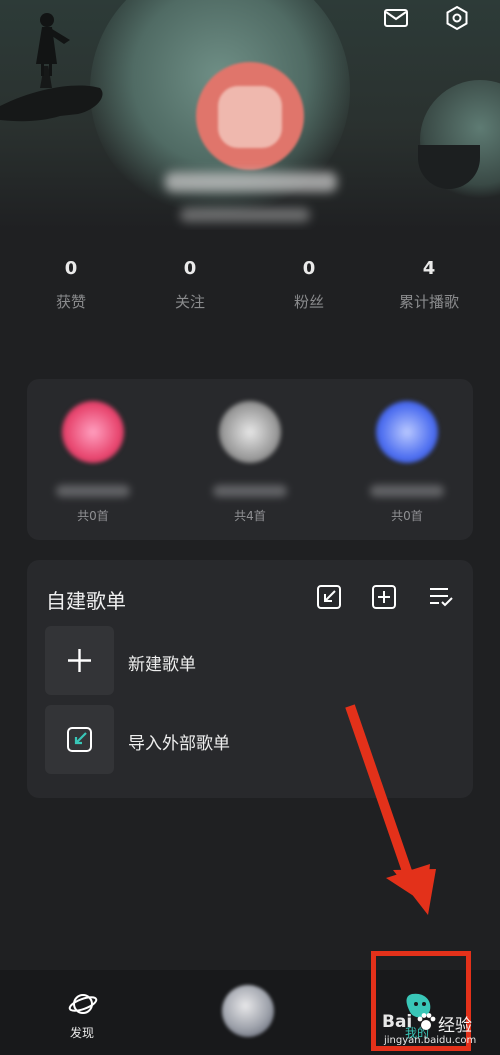 Image resolution: width=500 pixels, height=1055 pixels. I want to click on baidu-jingyan-watermark: Bai 经验 jingyan.baidu.com, so click(429, 1029).